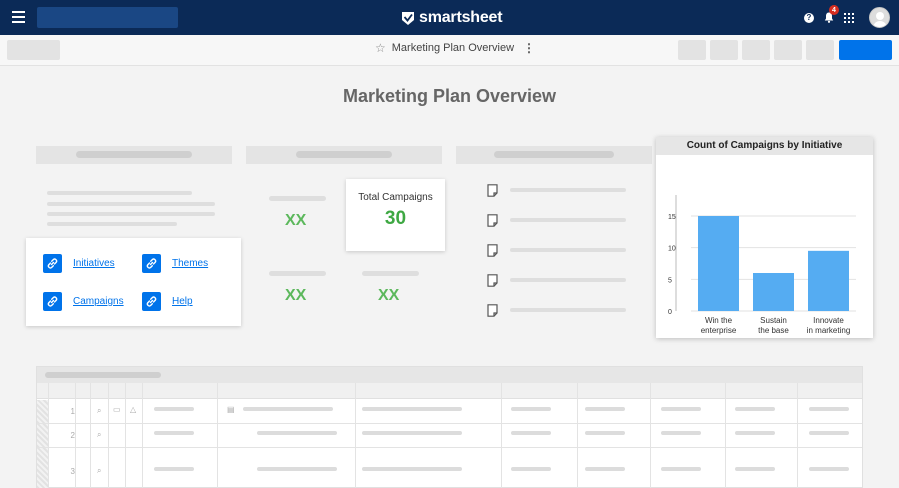 Image resolution: width=899 pixels, height=488 pixels. I want to click on link-initiatives: Initiatives, so click(79, 263).